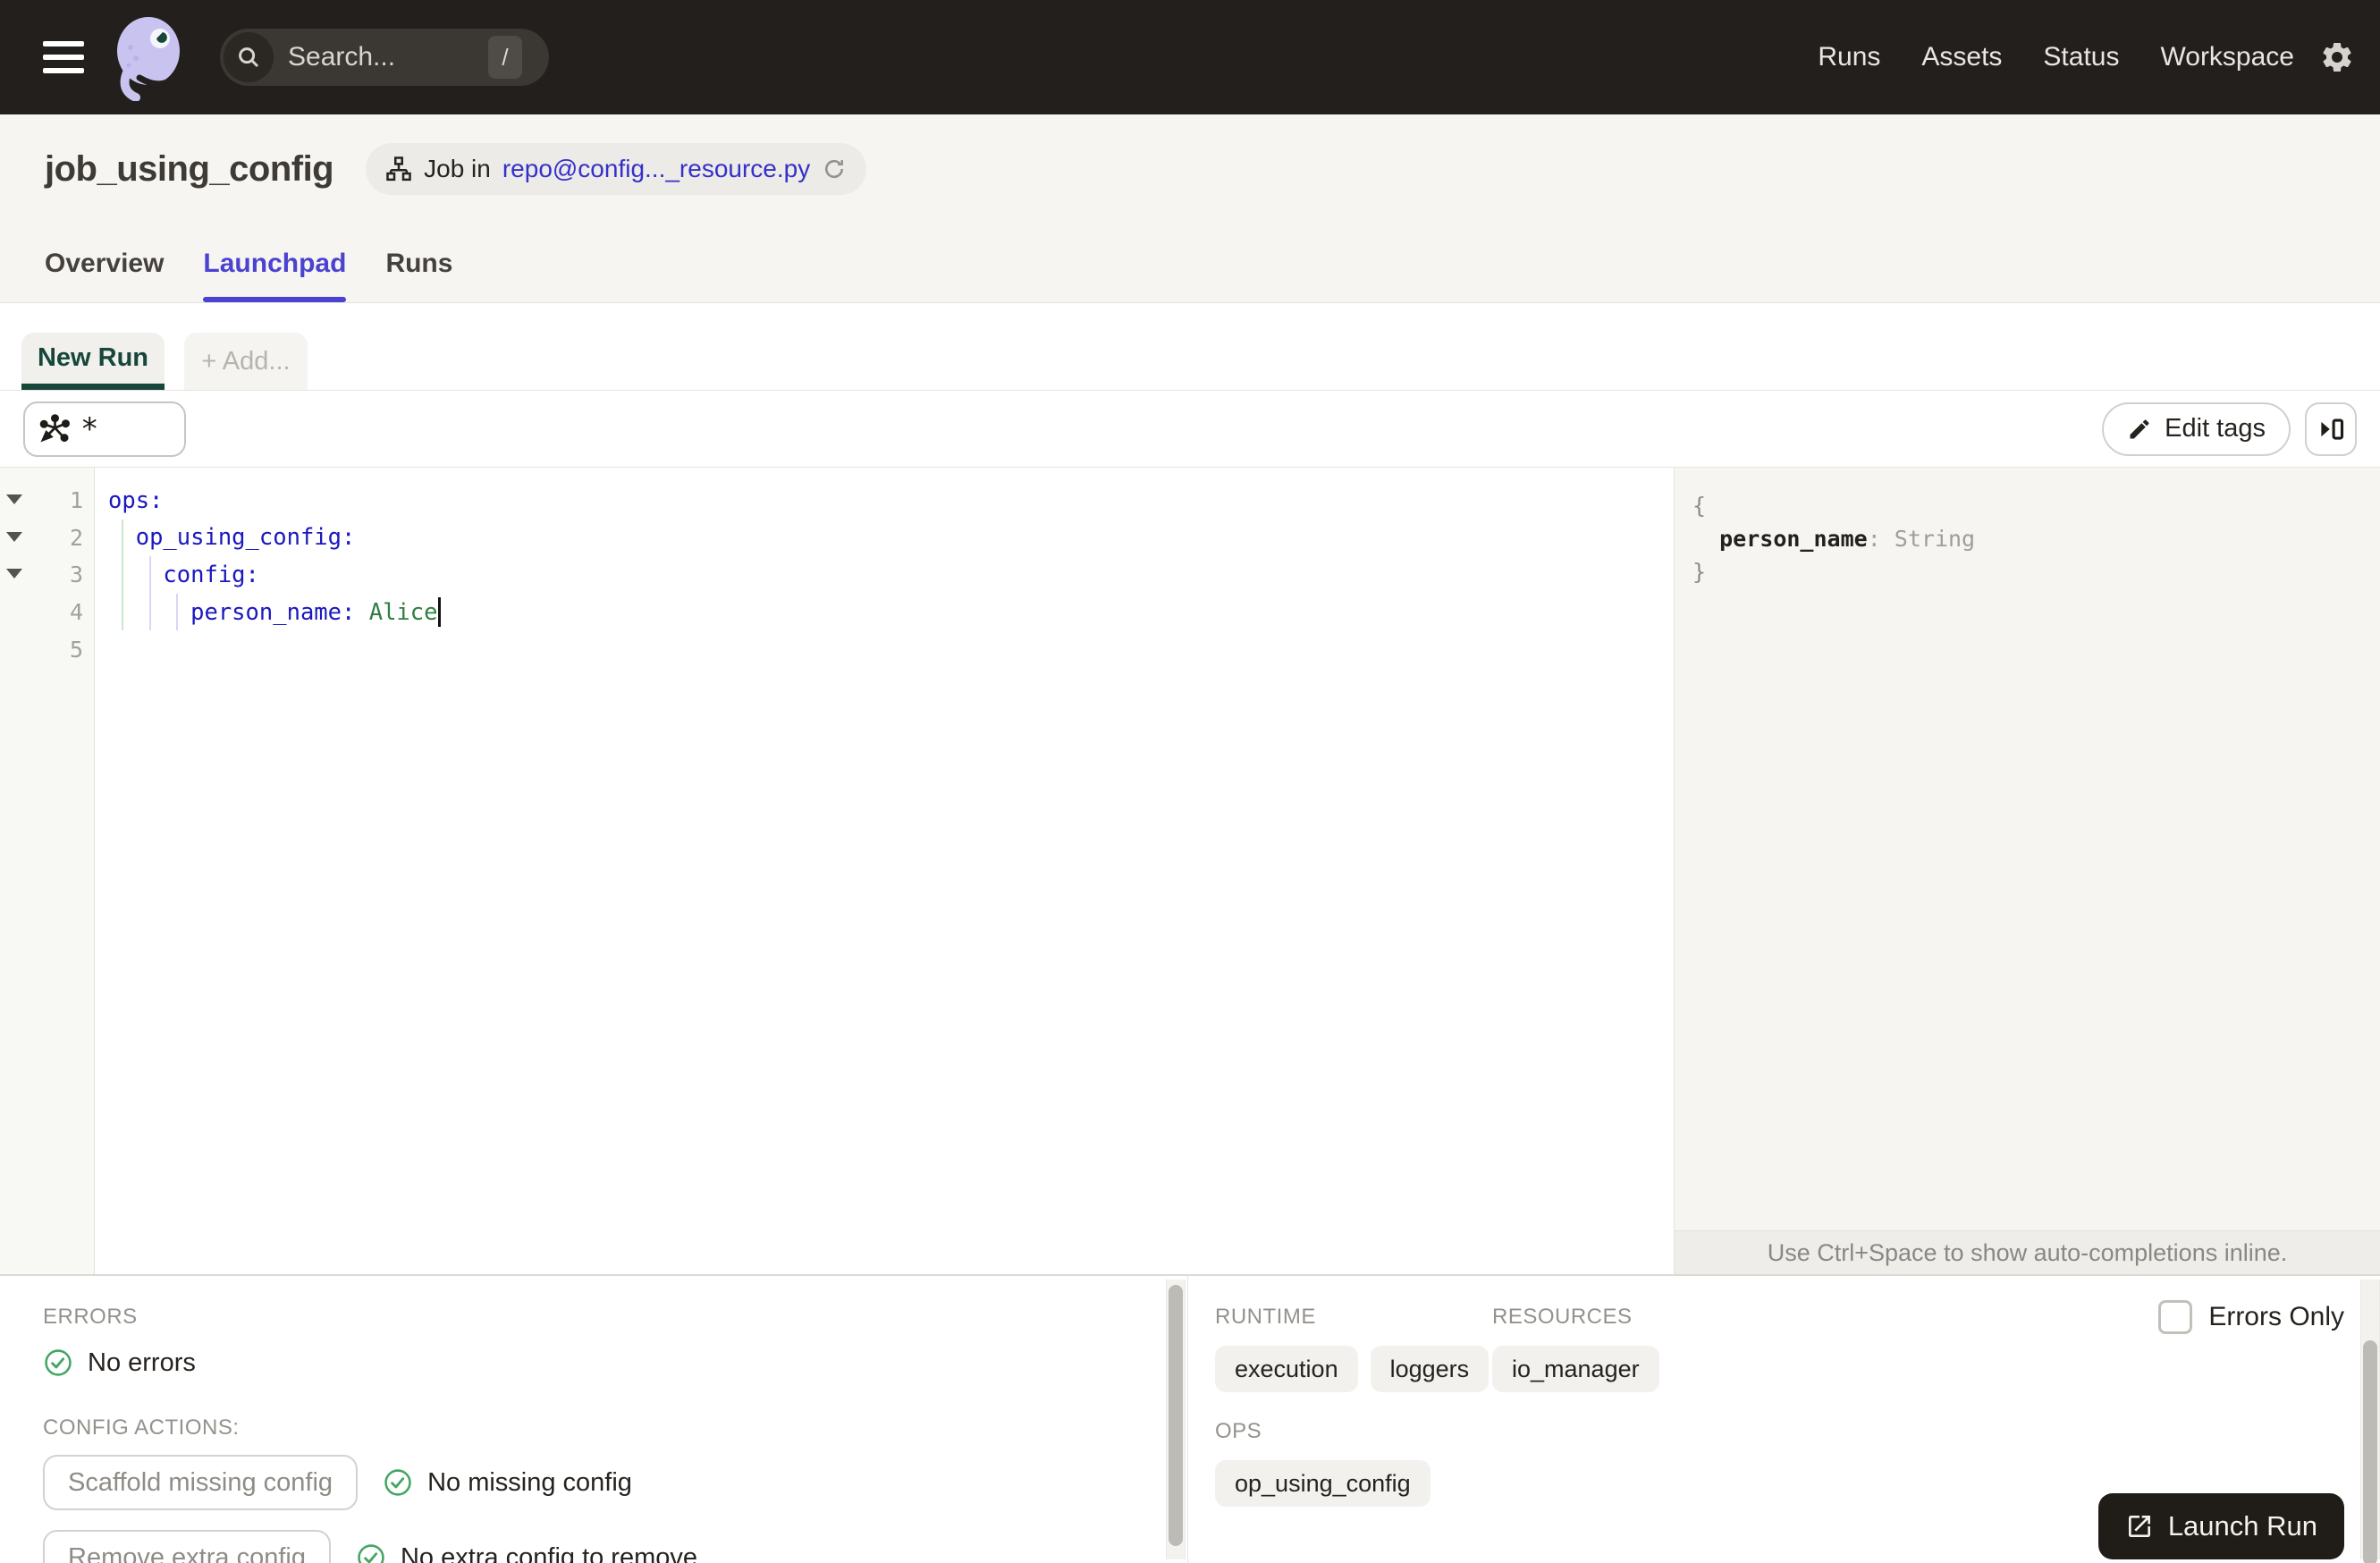 The width and height of the screenshot is (2380, 1563). Describe the element at coordinates (1190, 429) in the screenshot. I see `launchpad-toolbar: * Edit tags` at that location.